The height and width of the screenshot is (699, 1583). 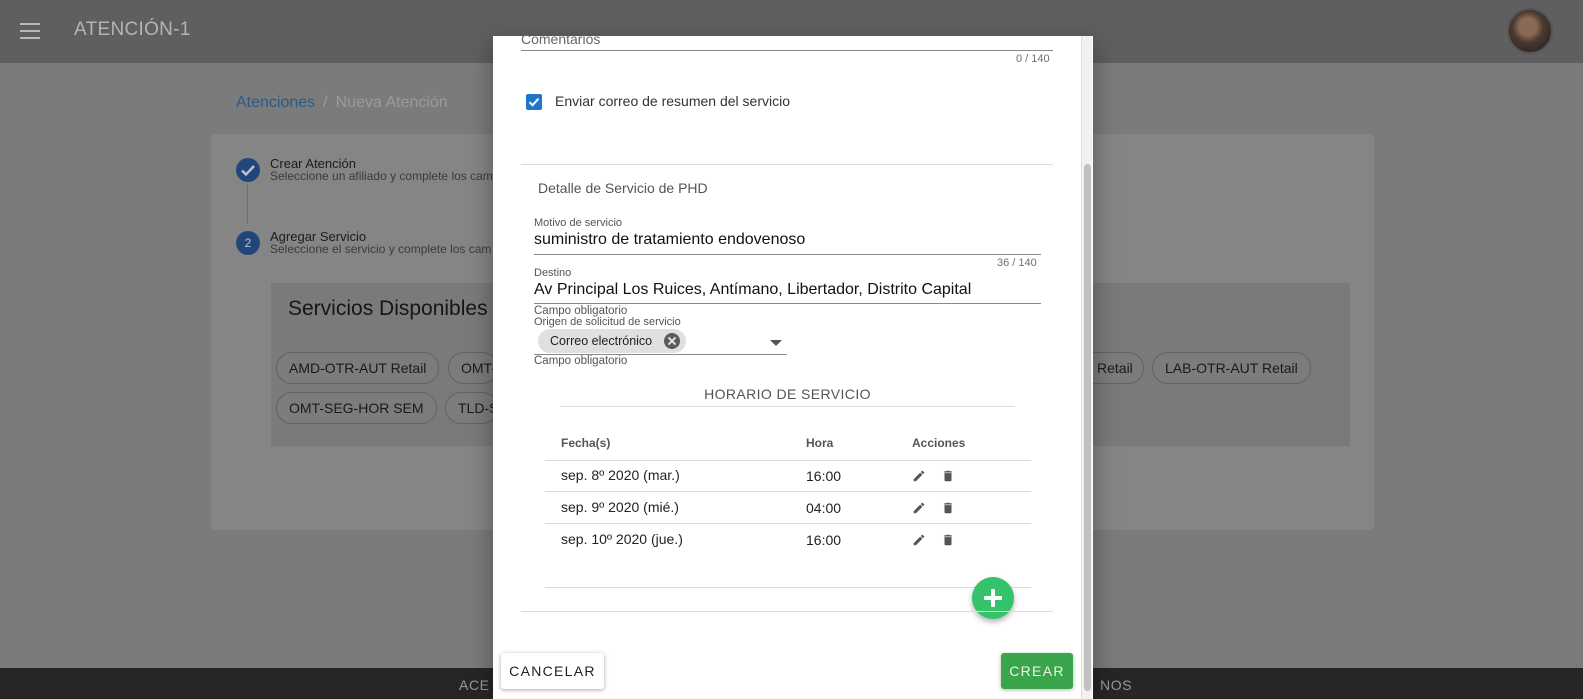 What do you see at coordinates (132, 29) in the screenshot?
I see `app-title: ATENCIÓN-1` at bounding box center [132, 29].